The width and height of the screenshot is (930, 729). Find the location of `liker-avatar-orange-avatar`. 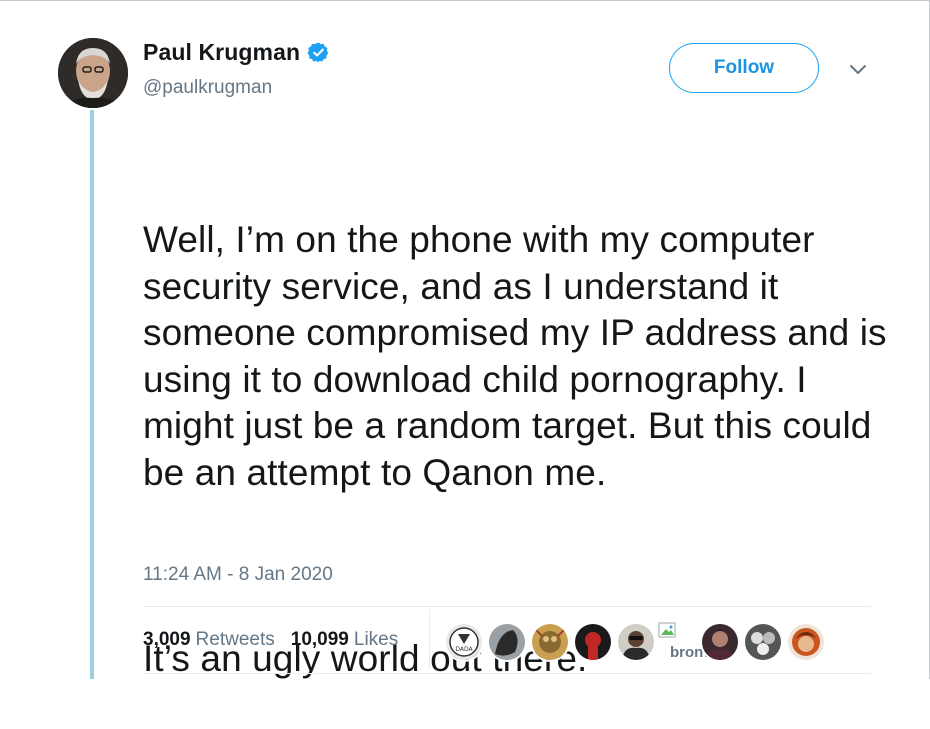

liker-avatar-orange-avatar is located at coordinates (806, 642).